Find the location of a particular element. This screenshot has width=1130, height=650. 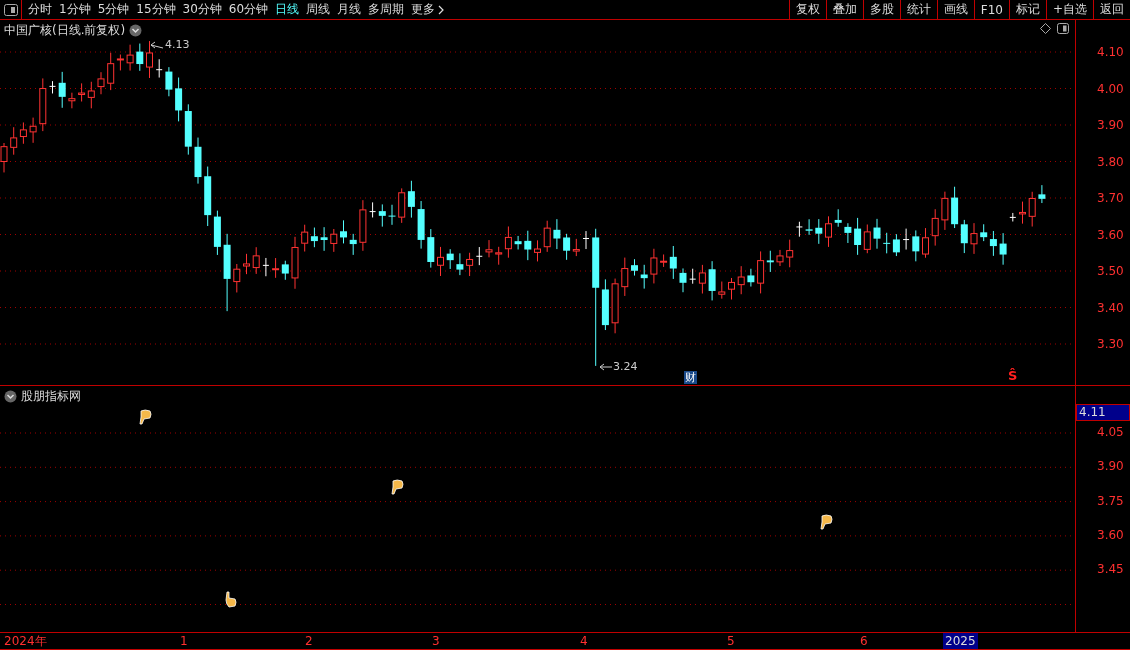

toolbar-button: 复权 is located at coordinates (807, 9).